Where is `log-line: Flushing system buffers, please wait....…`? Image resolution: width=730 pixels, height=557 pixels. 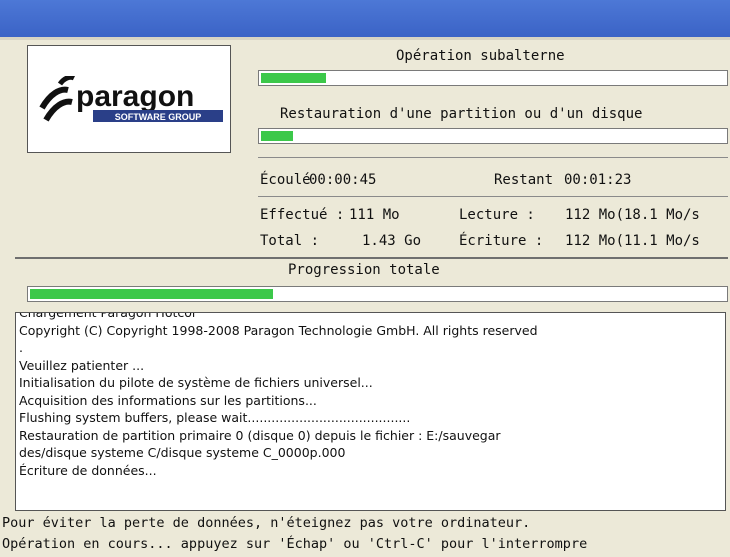
log-line: Flushing system buffers, please wait....… is located at coordinates (215, 417).